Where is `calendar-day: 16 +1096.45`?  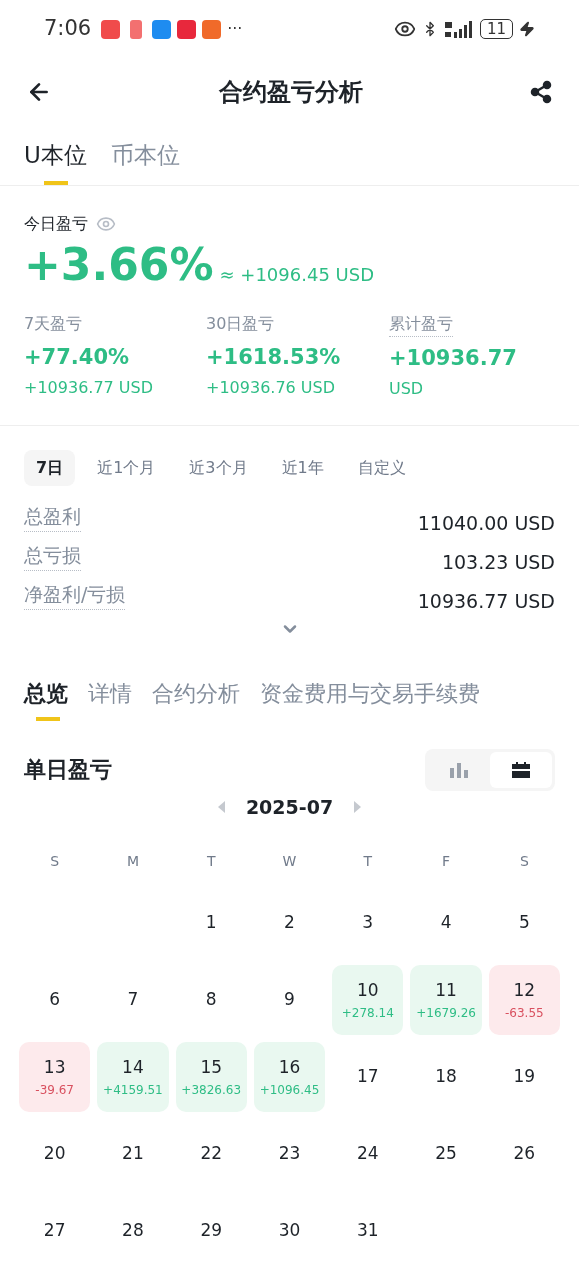 calendar-day: 16 +1096.45 is located at coordinates (289, 1077).